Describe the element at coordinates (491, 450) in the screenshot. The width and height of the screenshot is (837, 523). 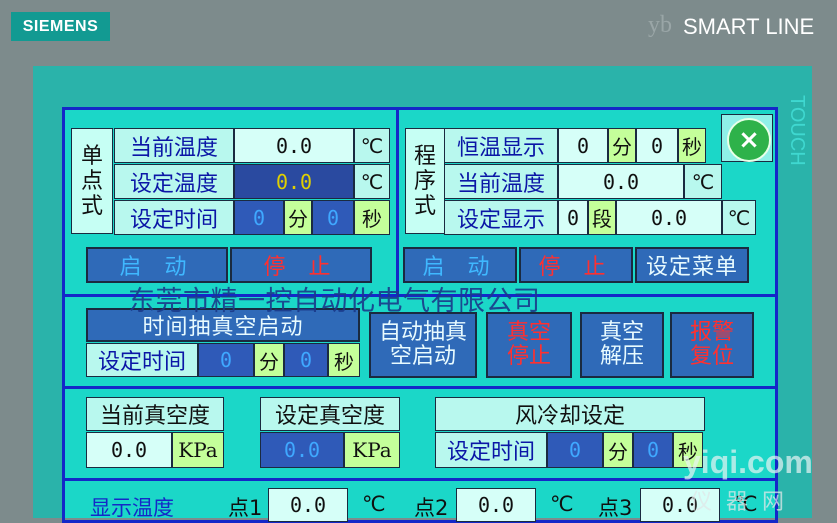
I see `air-cool-set-time-label: 设定时间` at that location.